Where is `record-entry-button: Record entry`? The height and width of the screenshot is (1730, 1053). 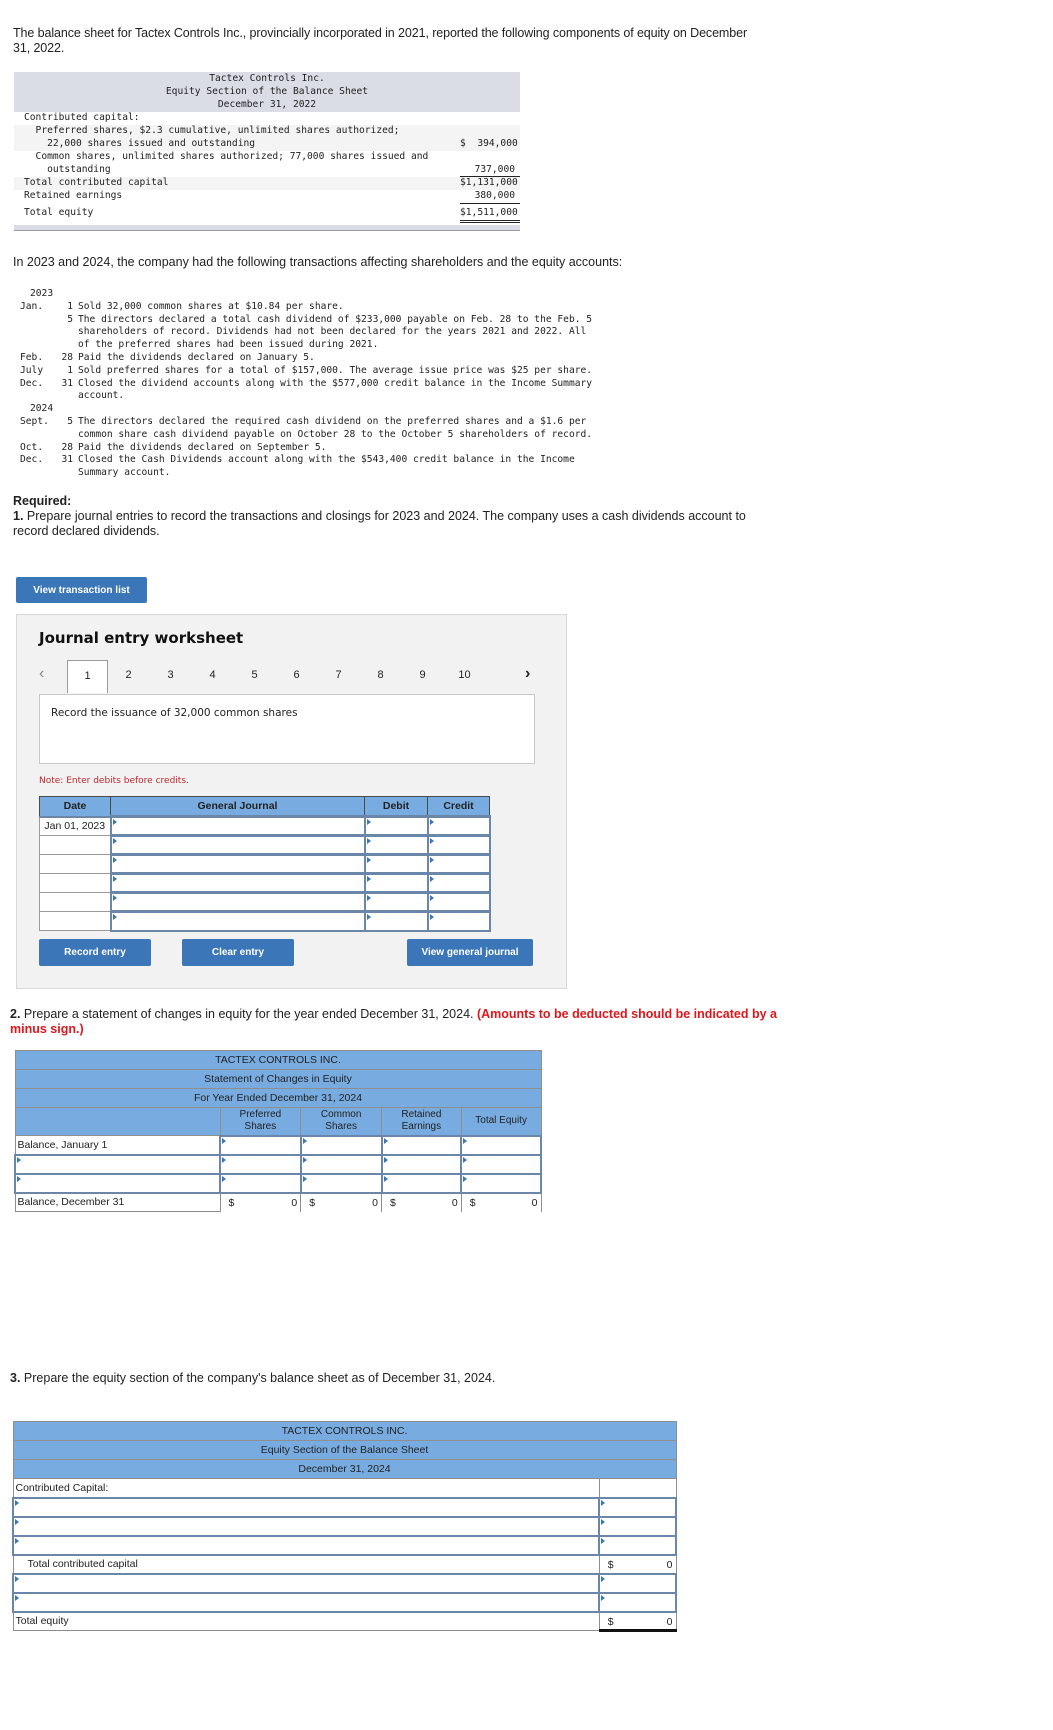 record-entry-button: Record entry is located at coordinates (95, 952).